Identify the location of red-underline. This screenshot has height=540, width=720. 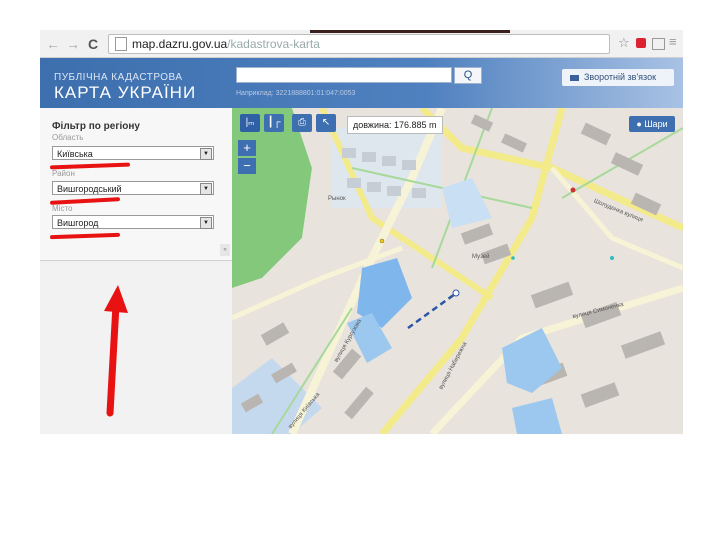
(85, 236).